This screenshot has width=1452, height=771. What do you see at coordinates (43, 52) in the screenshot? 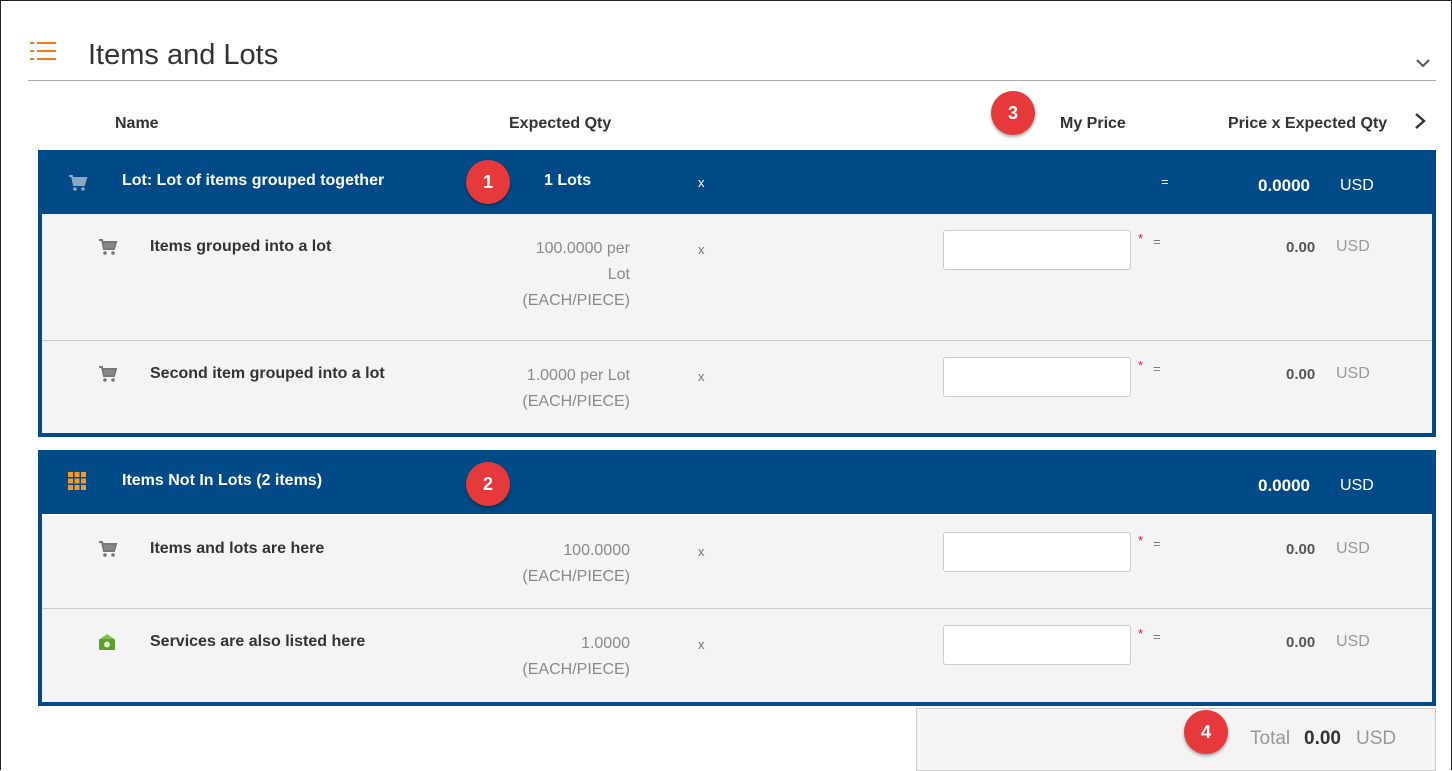
I see `list-icon` at bounding box center [43, 52].